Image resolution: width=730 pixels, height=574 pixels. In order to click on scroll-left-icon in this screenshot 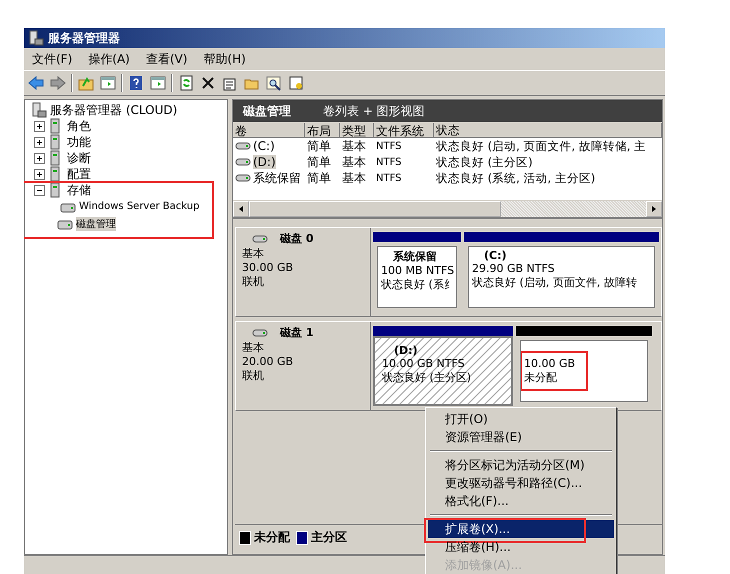, I will do `click(241, 209)`.